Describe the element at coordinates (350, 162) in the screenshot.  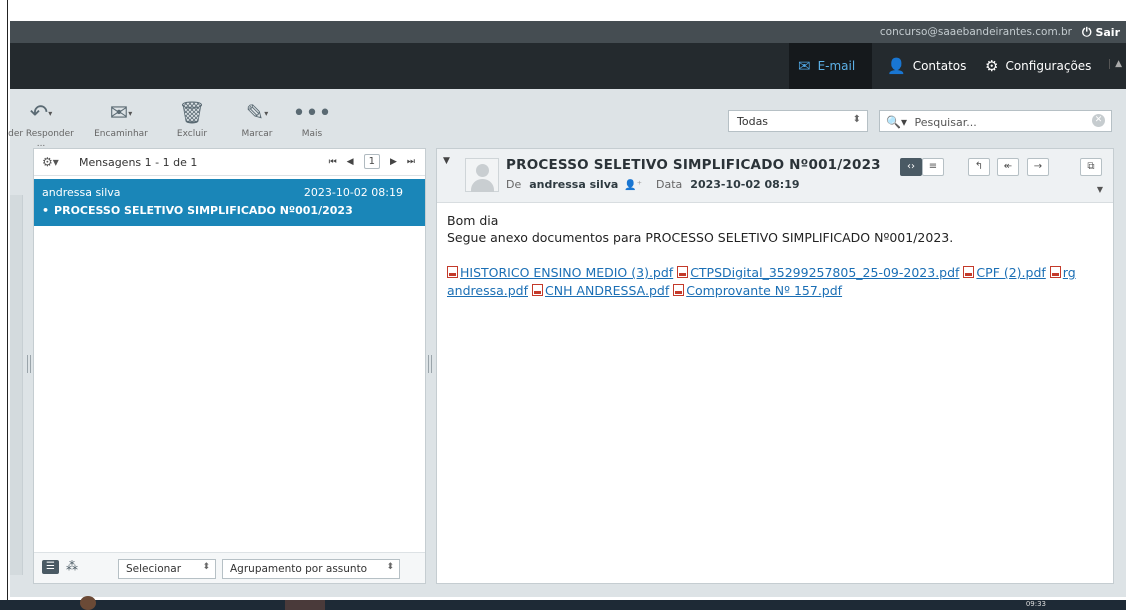
I see `prev-page-icon: ◀` at that location.